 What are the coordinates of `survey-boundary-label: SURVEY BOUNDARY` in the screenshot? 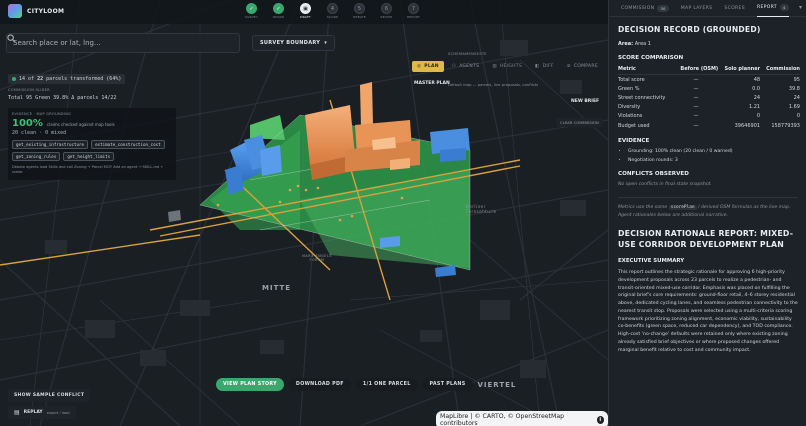 It's located at (290, 43).